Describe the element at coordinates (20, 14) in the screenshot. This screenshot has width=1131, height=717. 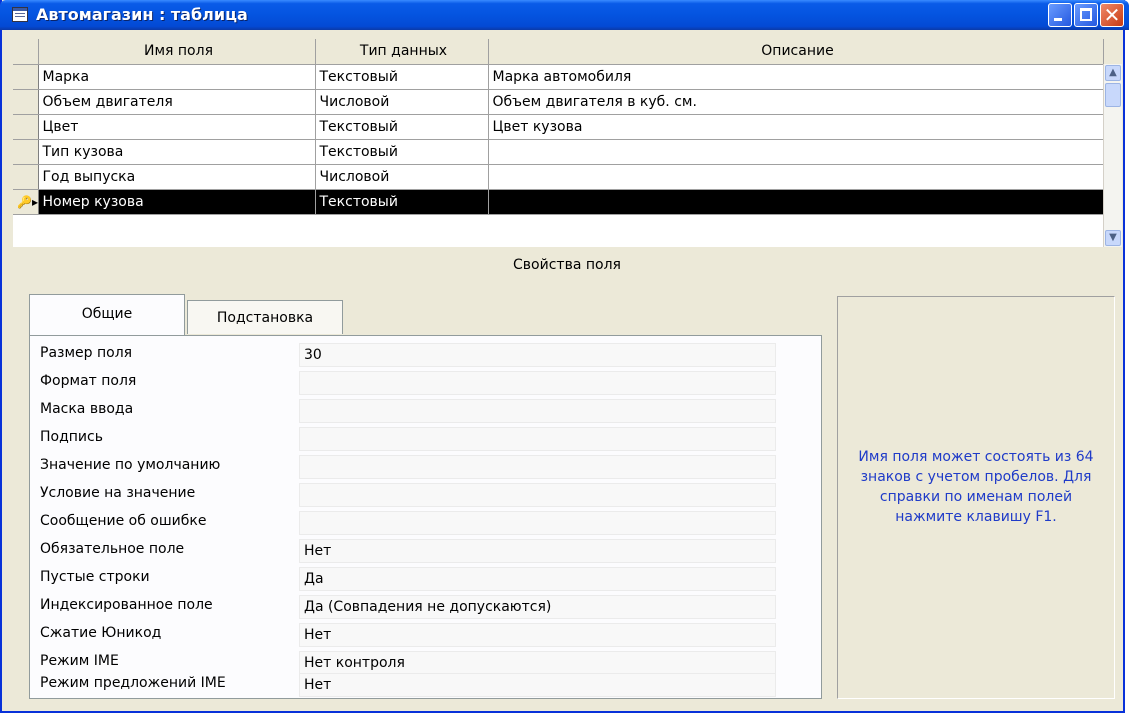
I see `table-icon` at that location.